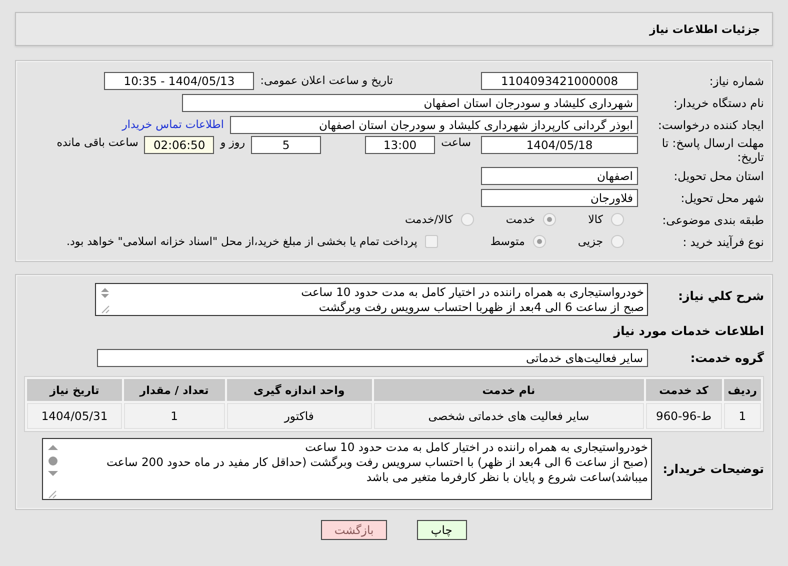 The image size is (788, 566). Describe the element at coordinates (521, 219) in the screenshot. I see `radio-label: خدمت` at that location.